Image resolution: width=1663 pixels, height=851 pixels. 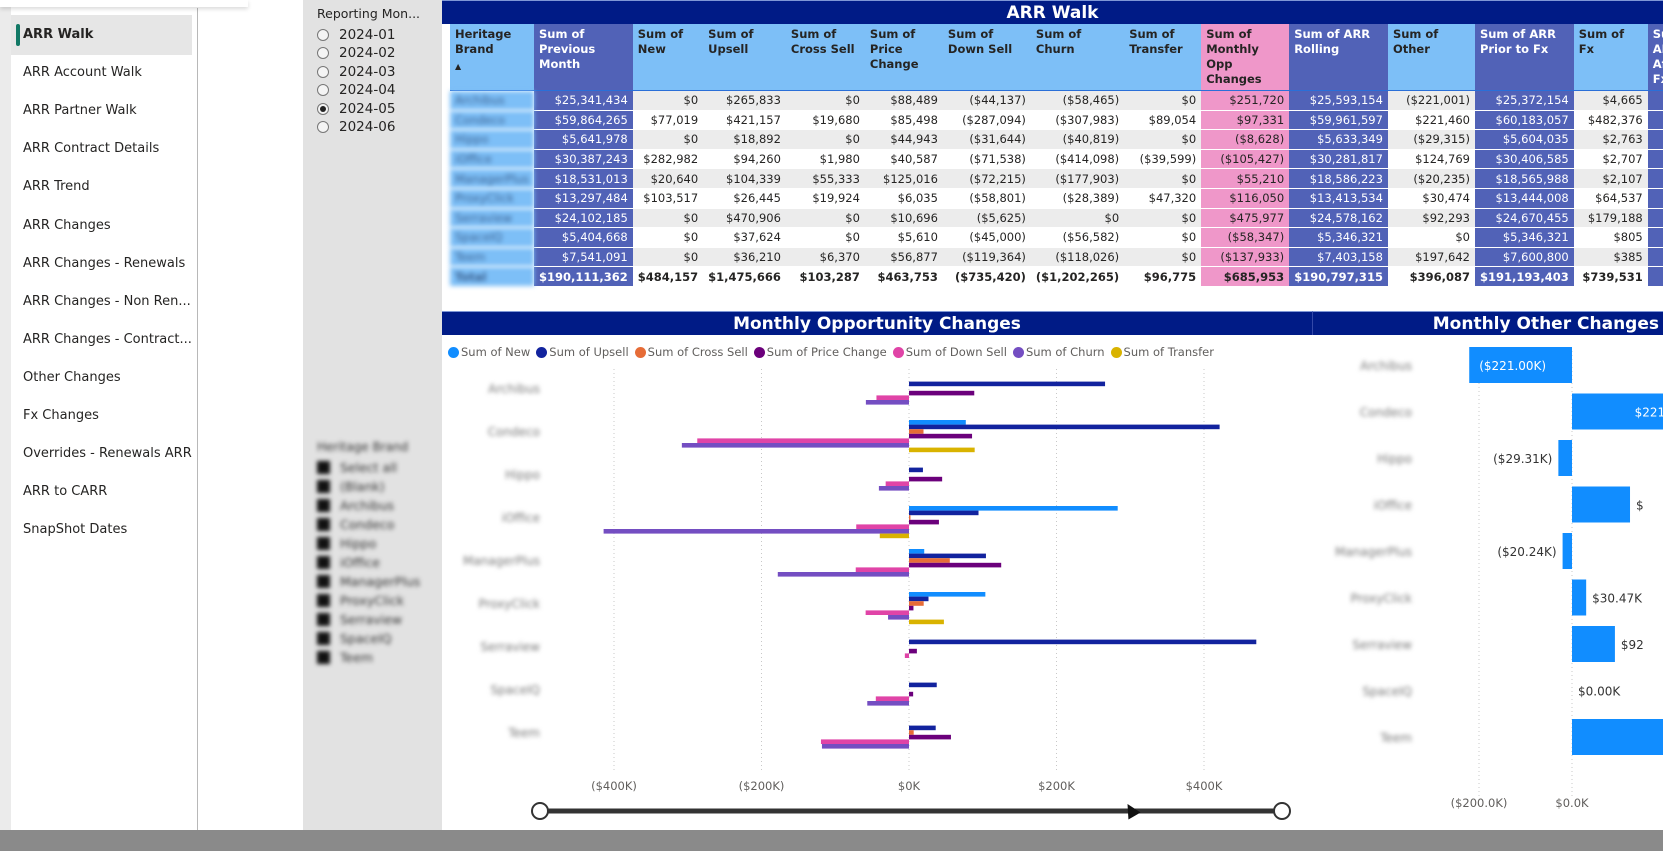 I want to click on legend-item: Sum of Cross Sell, so click(x=691, y=352).